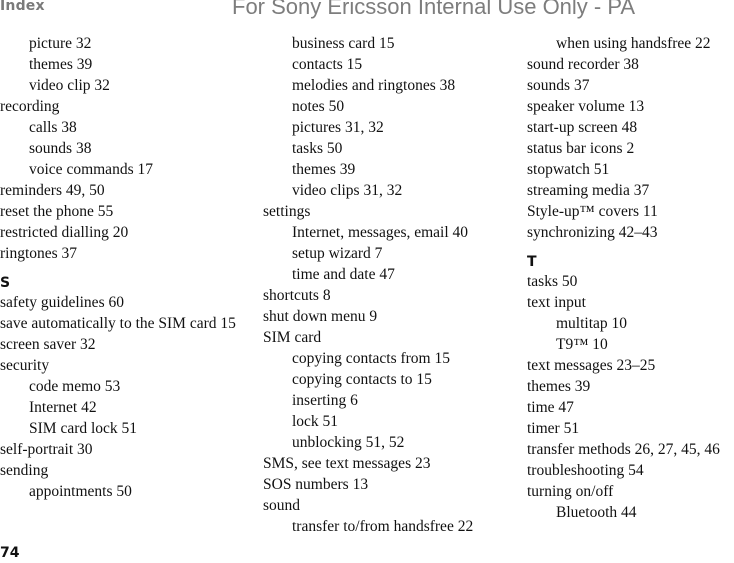 This screenshot has height=563, width=734. Describe the element at coordinates (592, 211) in the screenshot. I see `index-entry: Style-up™ covers 11` at that location.